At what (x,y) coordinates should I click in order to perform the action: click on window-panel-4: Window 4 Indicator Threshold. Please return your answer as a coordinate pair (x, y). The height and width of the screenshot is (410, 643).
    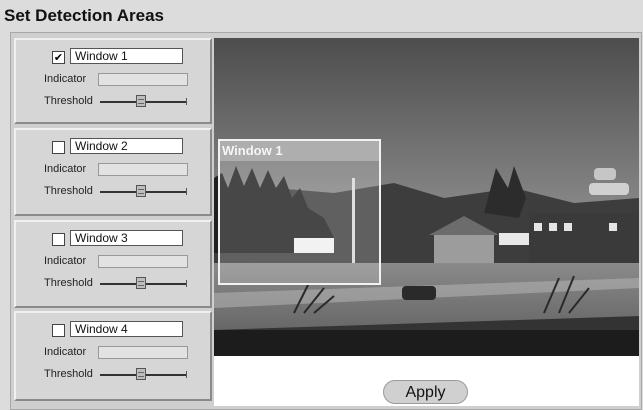
    Looking at the image, I should click on (113, 356).